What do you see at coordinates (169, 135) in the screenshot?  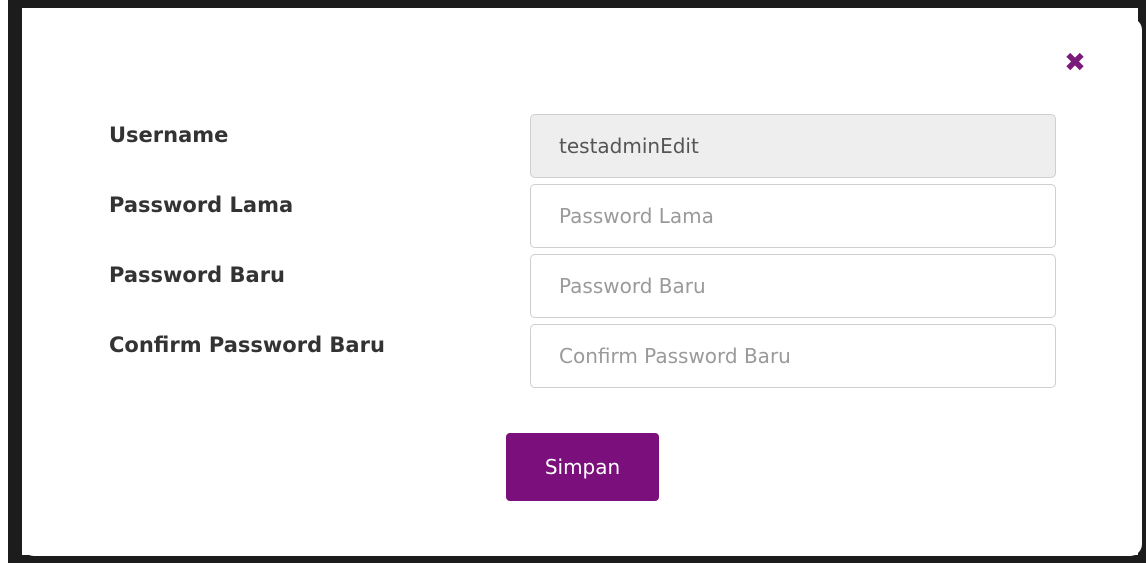 I see `username-label: Username` at bounding box center [169, 135].